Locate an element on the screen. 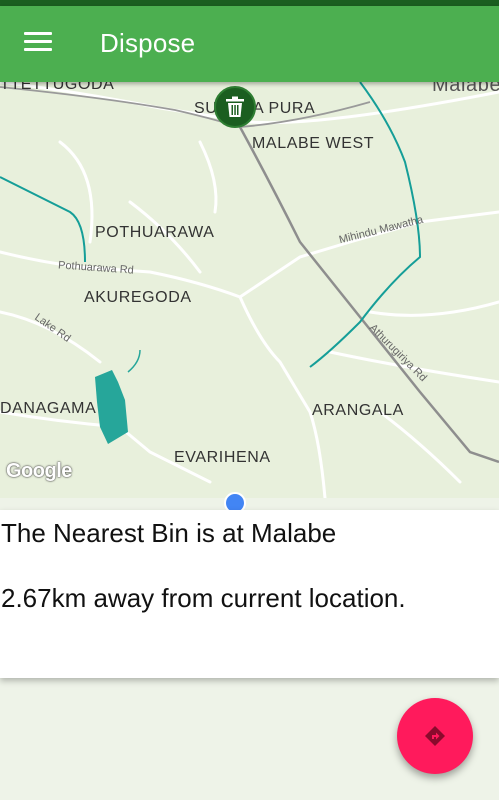 The width and height of the screenshot is (499, 800). app-bar: Dispose is located at coordinates (249, 44).